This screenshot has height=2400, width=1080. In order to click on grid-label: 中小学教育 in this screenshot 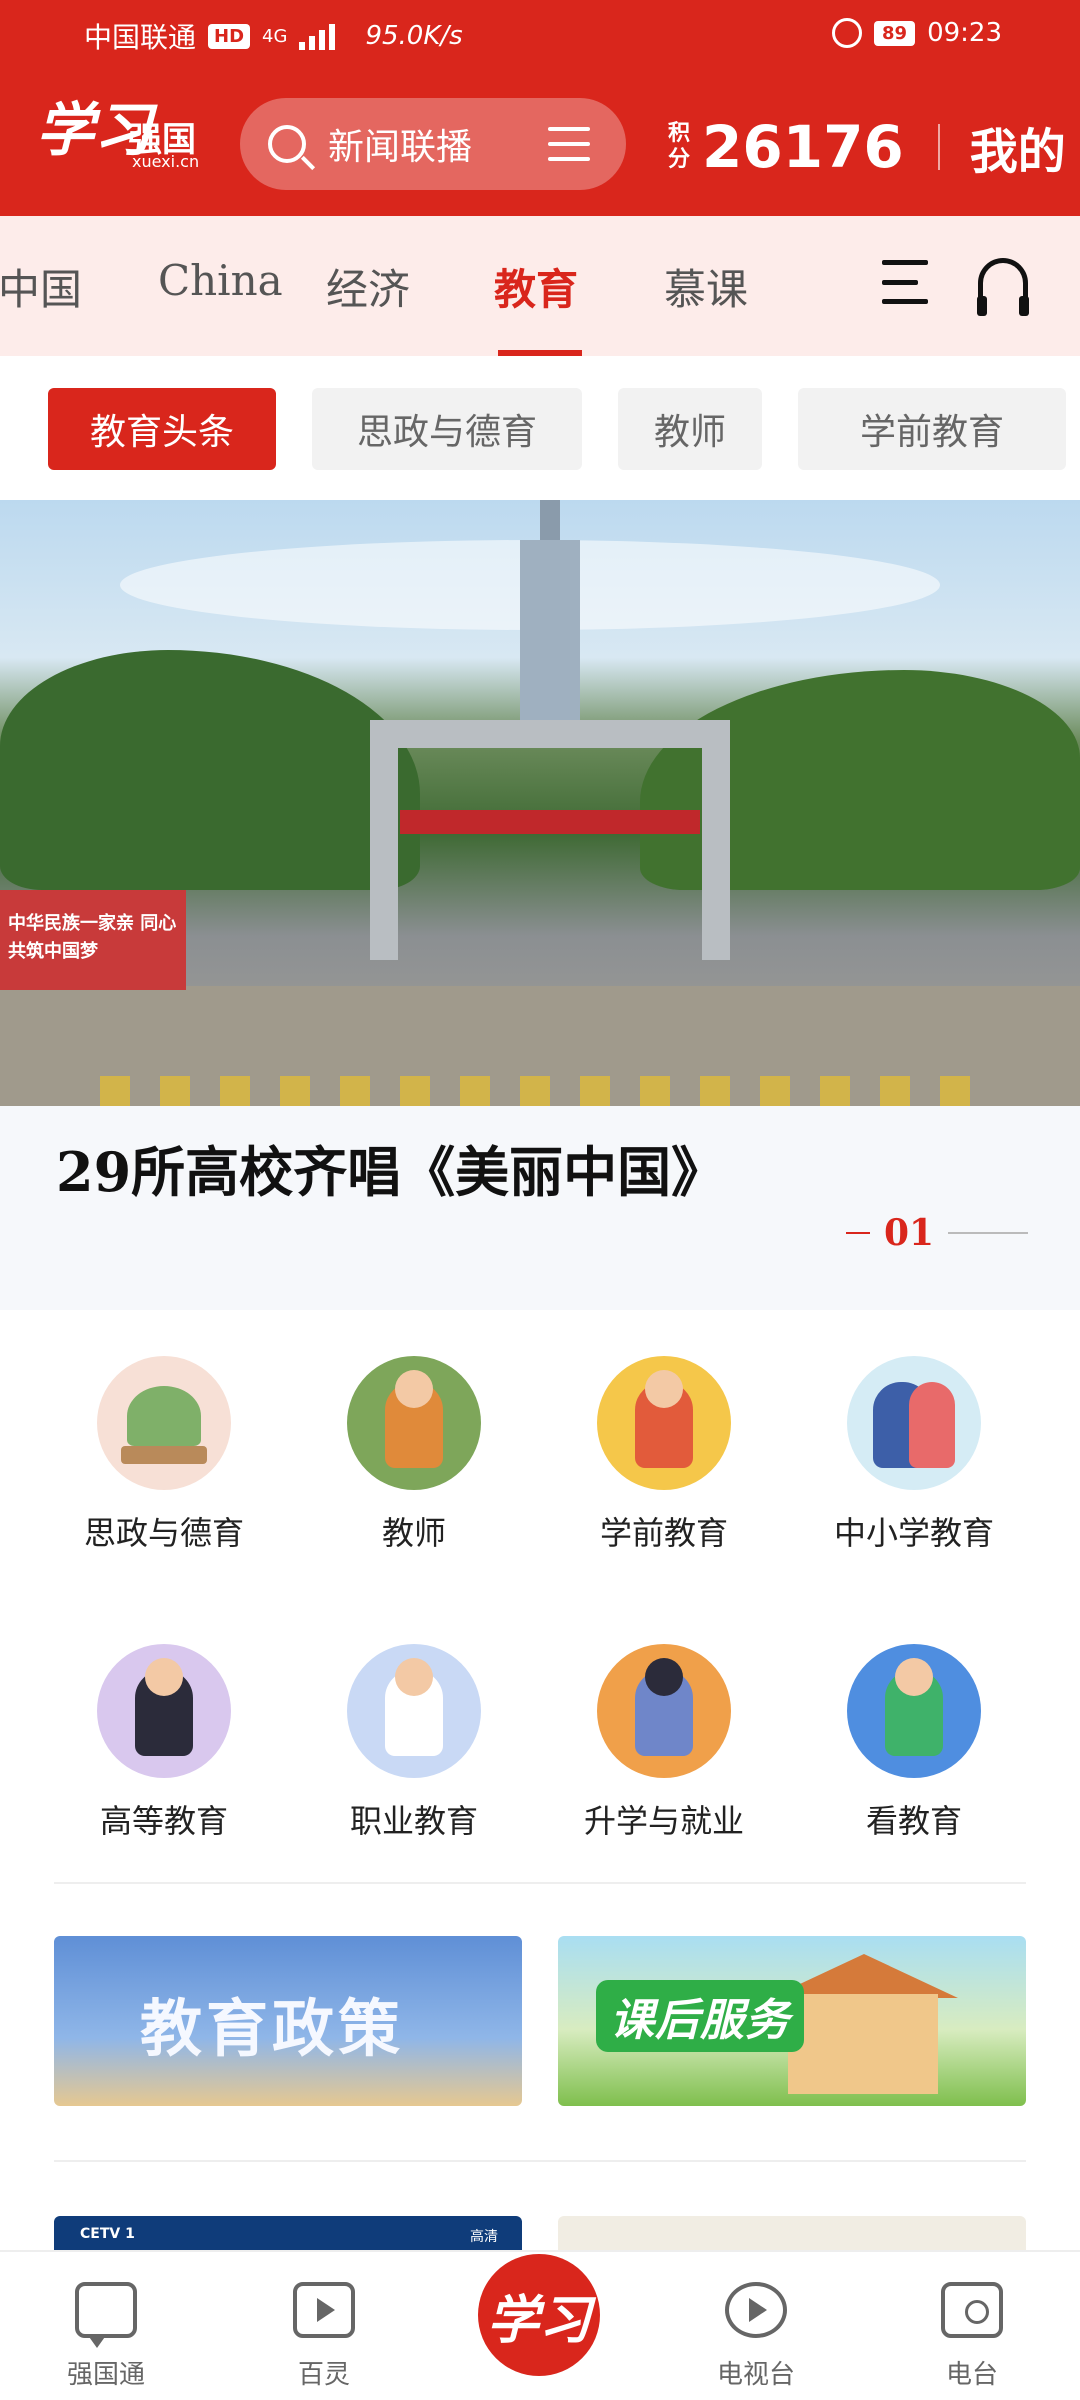, I will do `click(913, 1533)`.